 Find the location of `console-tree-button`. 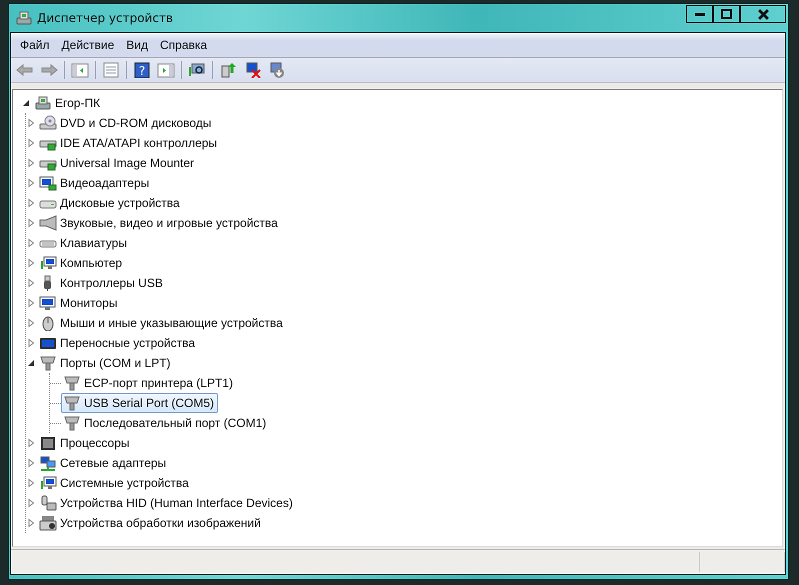

console-tree-button is located at coordinates (80, 70).